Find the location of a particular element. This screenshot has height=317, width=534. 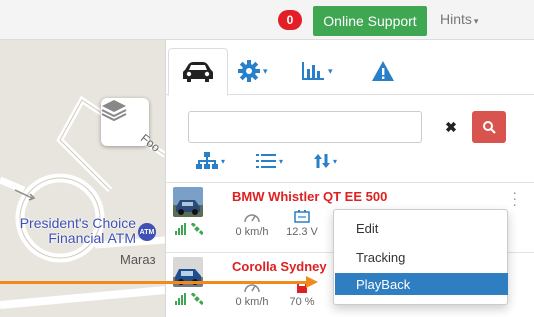

sort-button: ▾ is located at coordinates (325, 161).